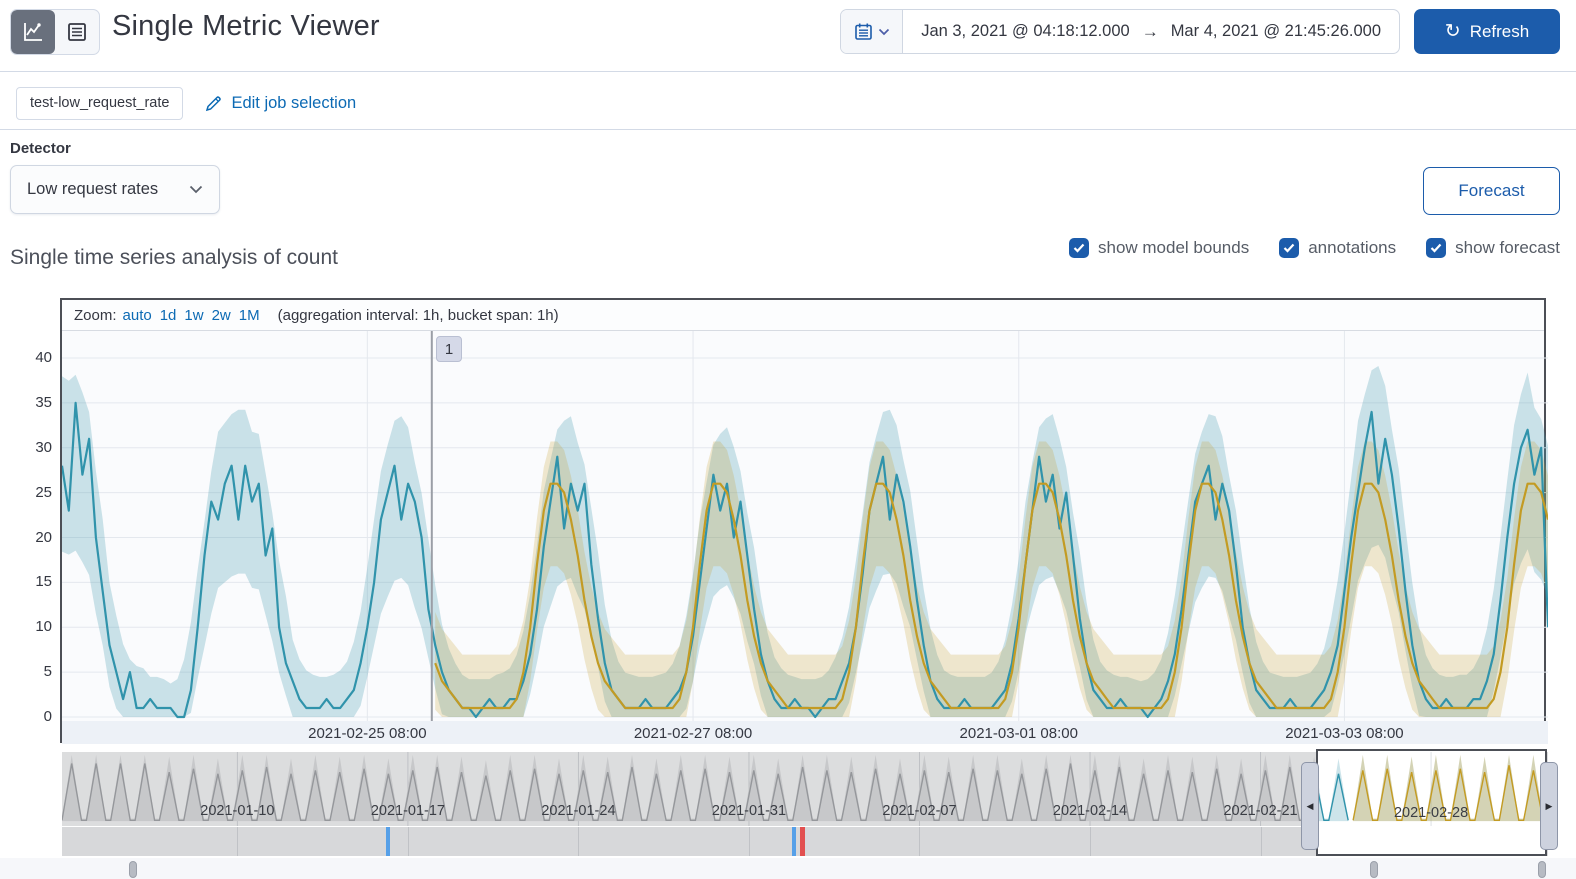 The width and height of the screenshot is (1576, 879). I want to click on annotations-option: annotations, so click(1337, 248).